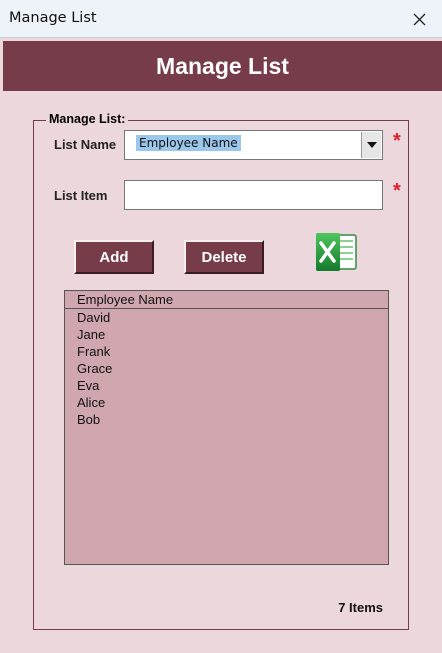  Describe the element at coordinates (253, 195) in the screenshot. I see `list-item-input` at that location.